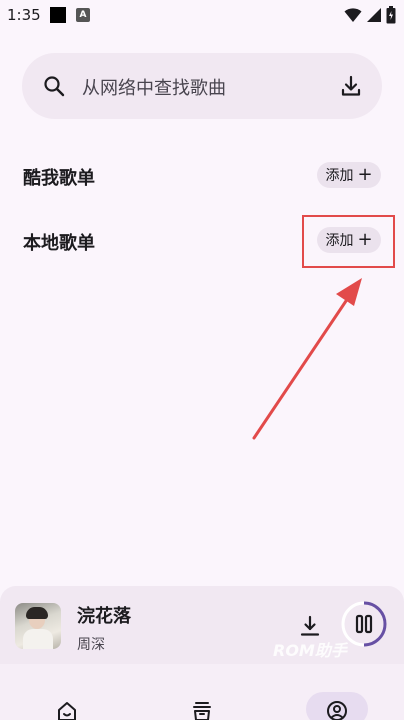  What do you see at coordinates (202, 15) in the screenshot?
I see `status-bar: 1:35 A` at bounding box center [202, 15].